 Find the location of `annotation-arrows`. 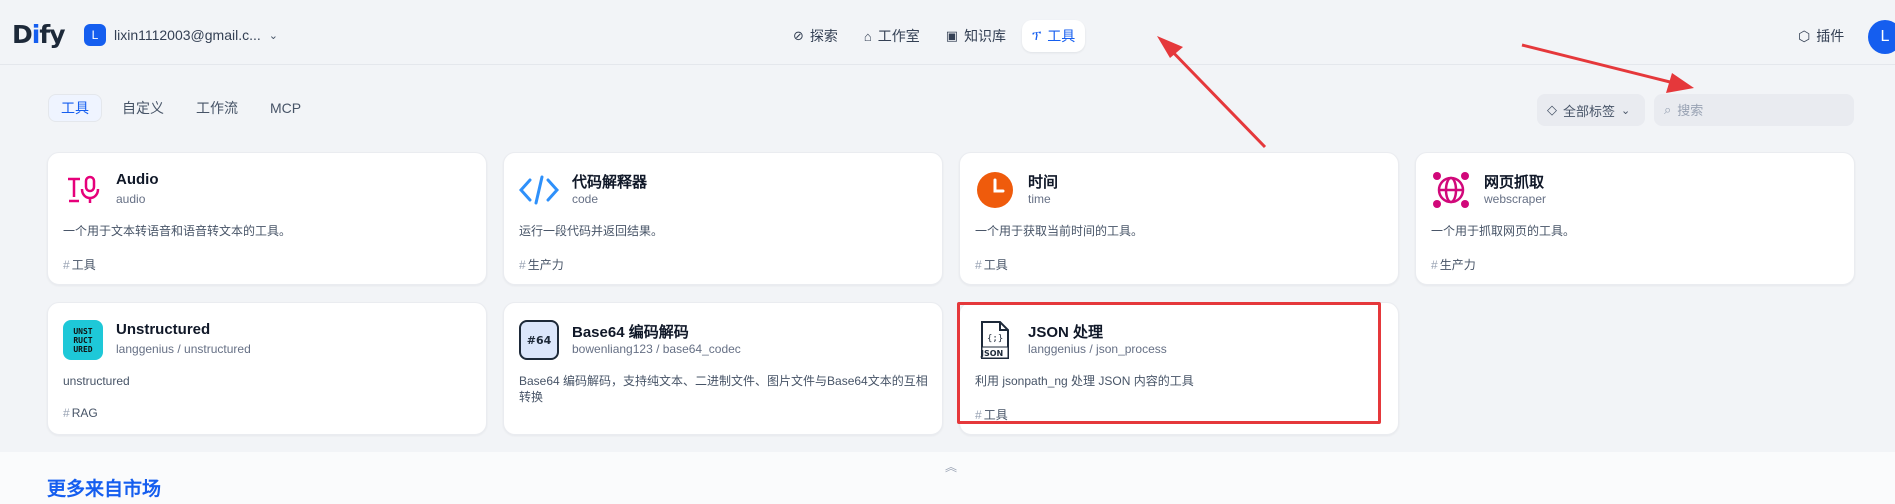

annotation-arrows is located at coordinates (1425, 92).